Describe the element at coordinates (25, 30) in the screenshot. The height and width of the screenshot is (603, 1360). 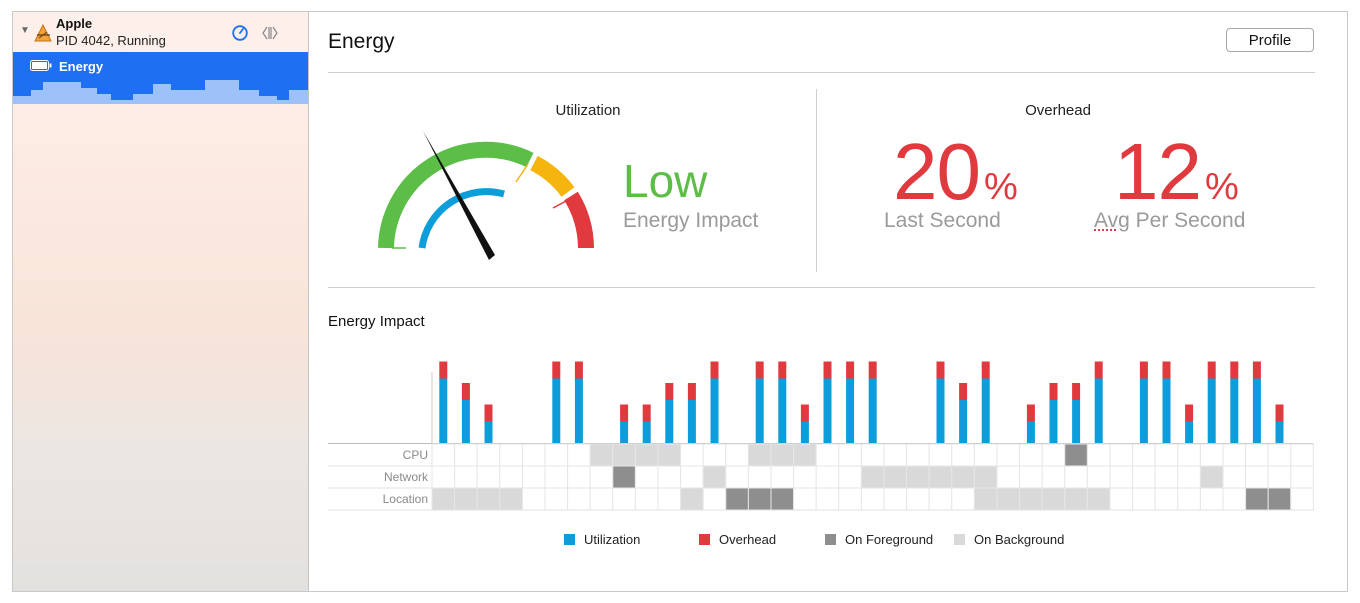
I see `disclosure-triangle-icon: ▼` at that location.